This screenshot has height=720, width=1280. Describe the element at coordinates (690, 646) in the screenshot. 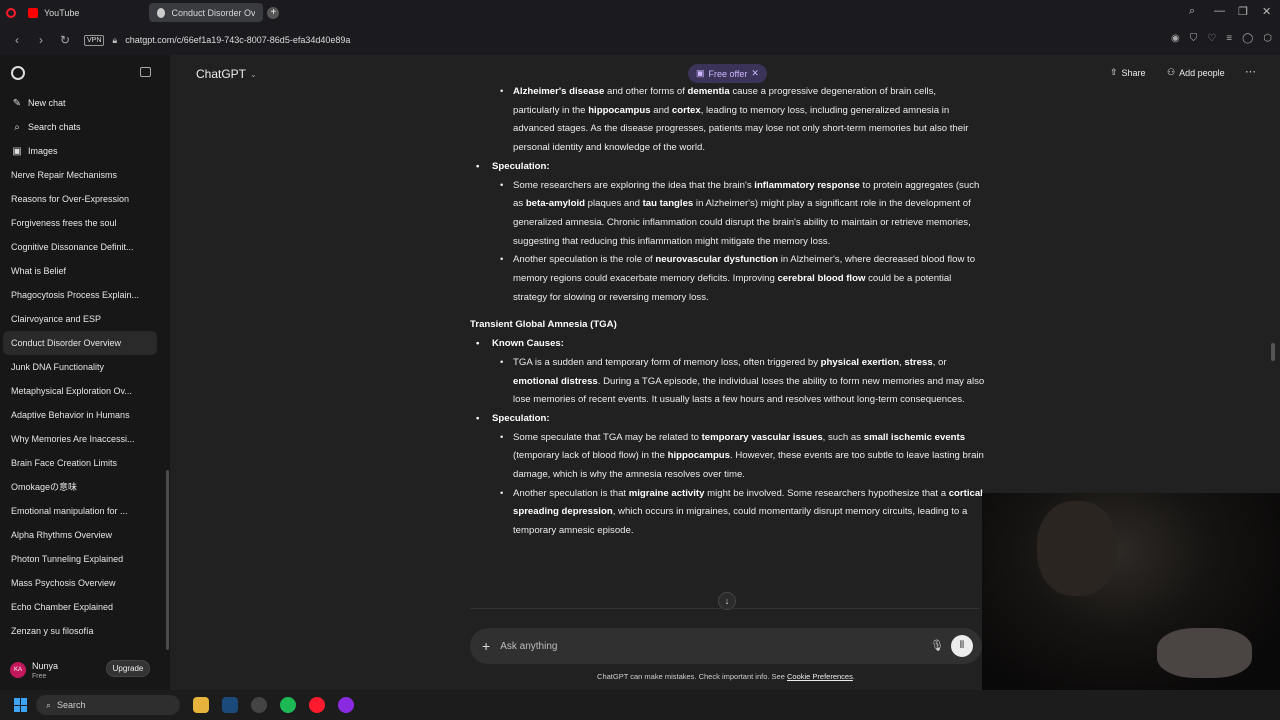

I see `prompt-input` at that location.